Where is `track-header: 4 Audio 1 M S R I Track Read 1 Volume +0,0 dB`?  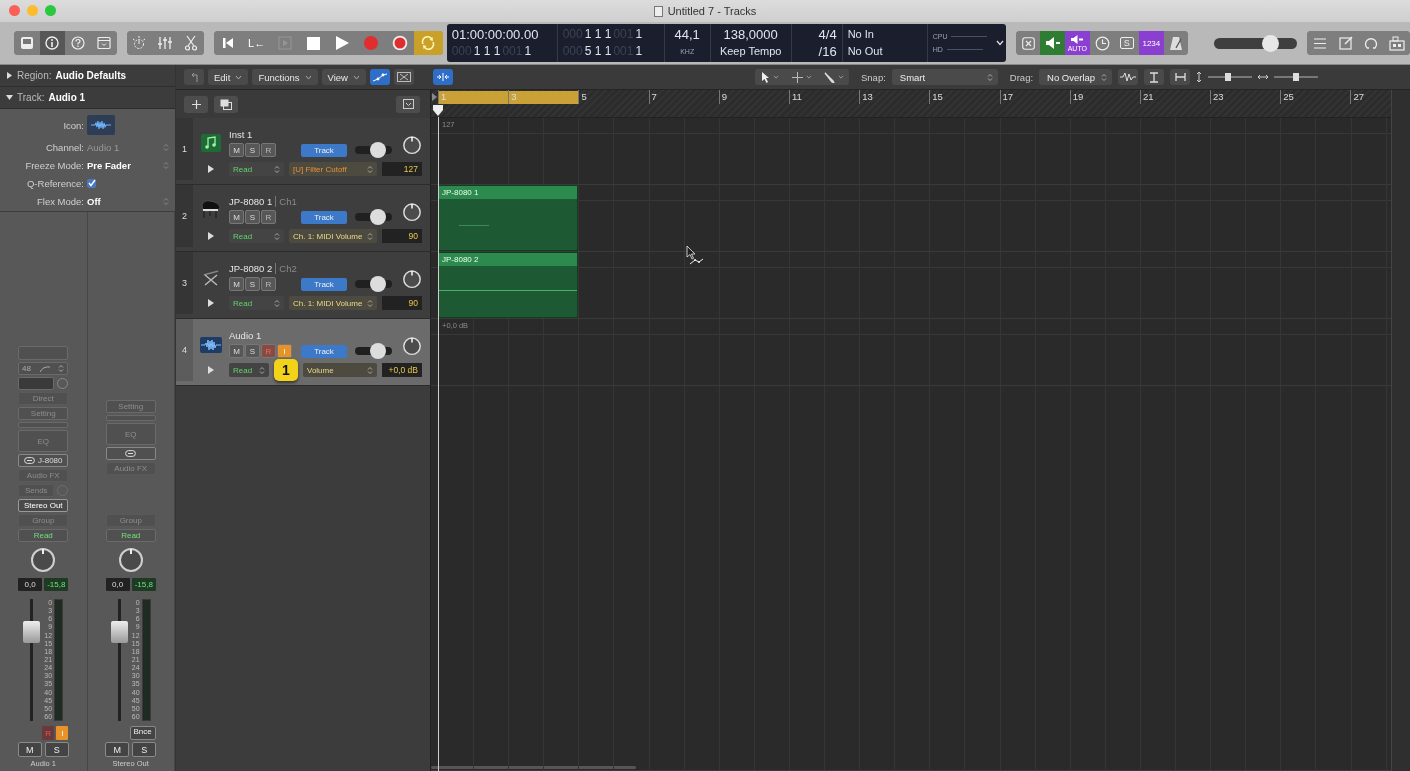
track-header: 4 Audio 1 M S R I Track Read 1 Volume +0,0 dB is located at coordinates (303, 352).